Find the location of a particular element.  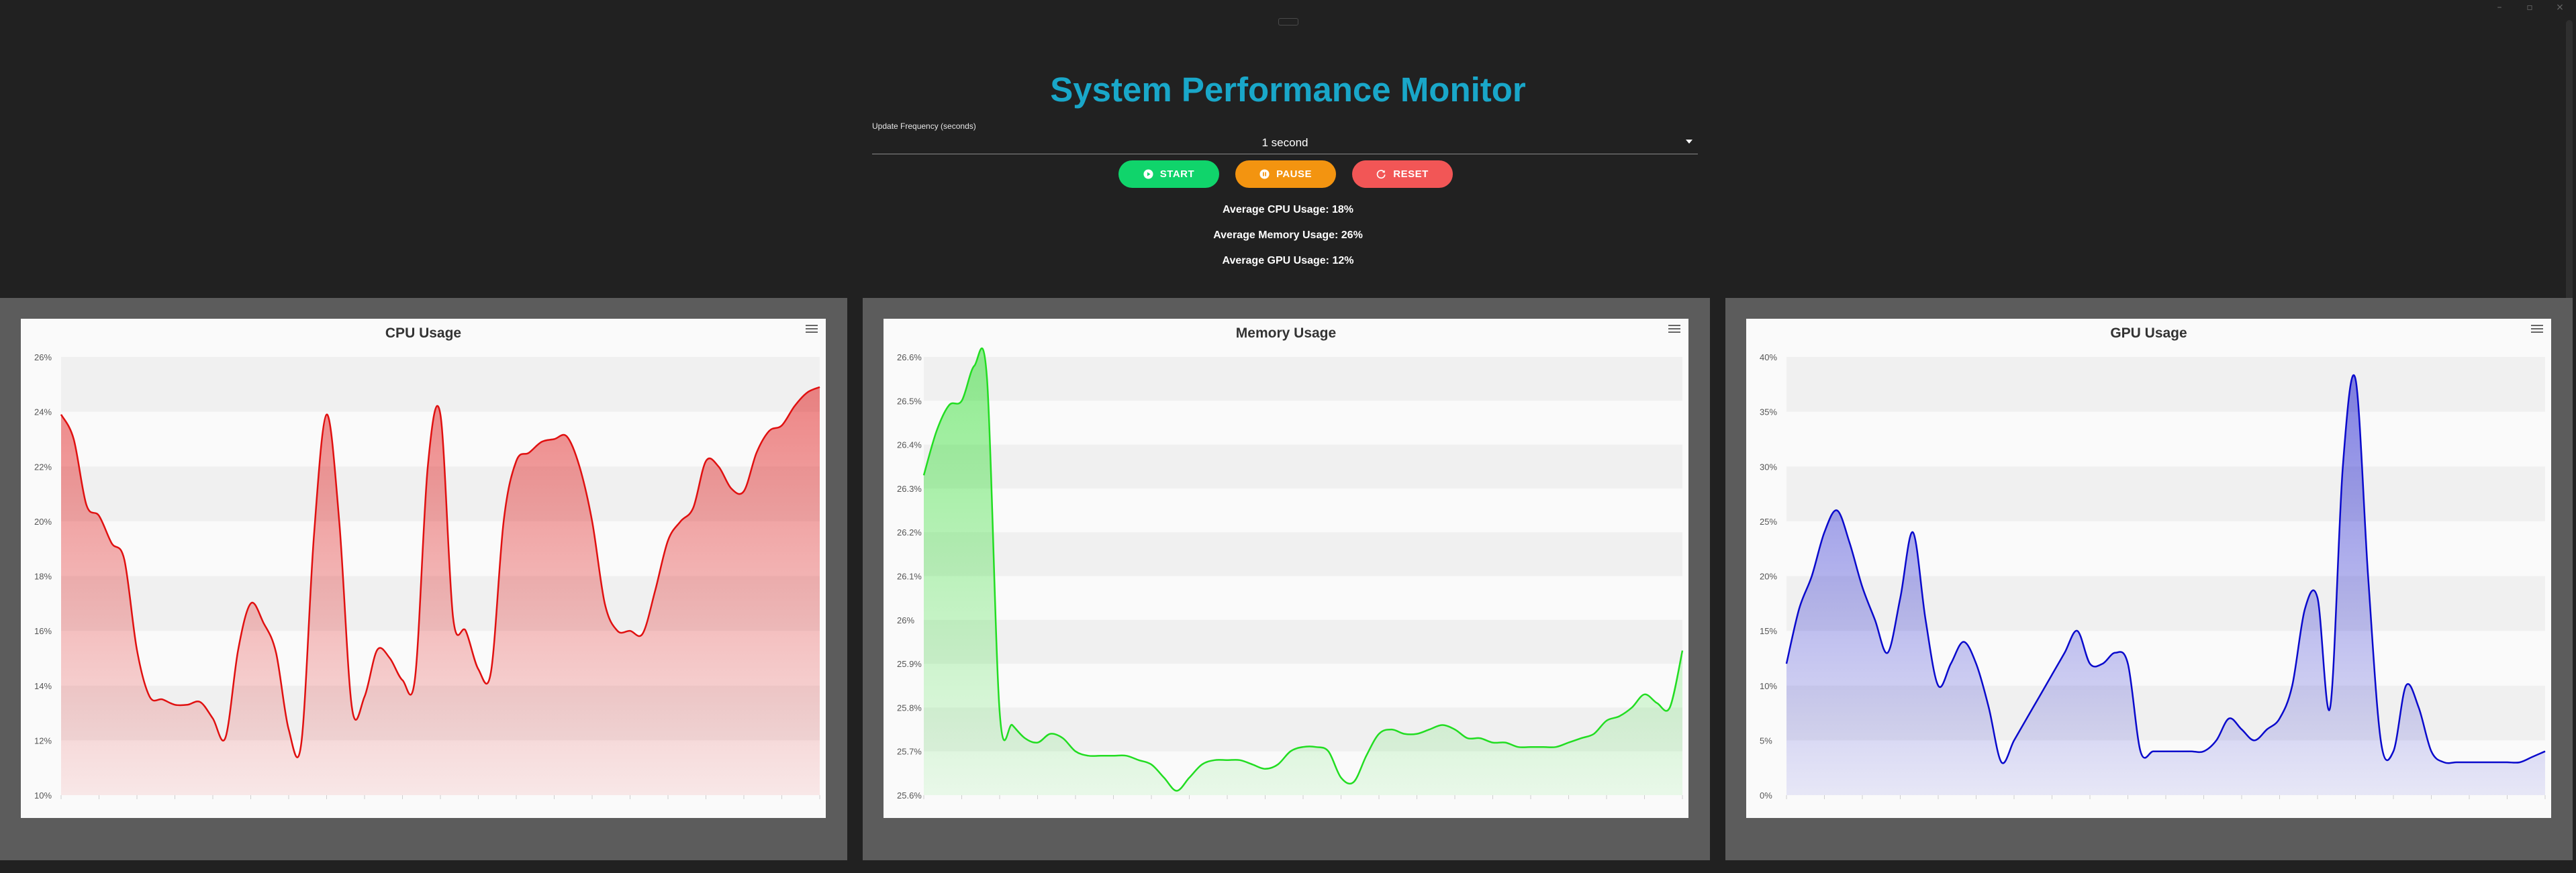

average-memory-usage: Average Memory Usage: 26% is located at coordinates (1288, 235).